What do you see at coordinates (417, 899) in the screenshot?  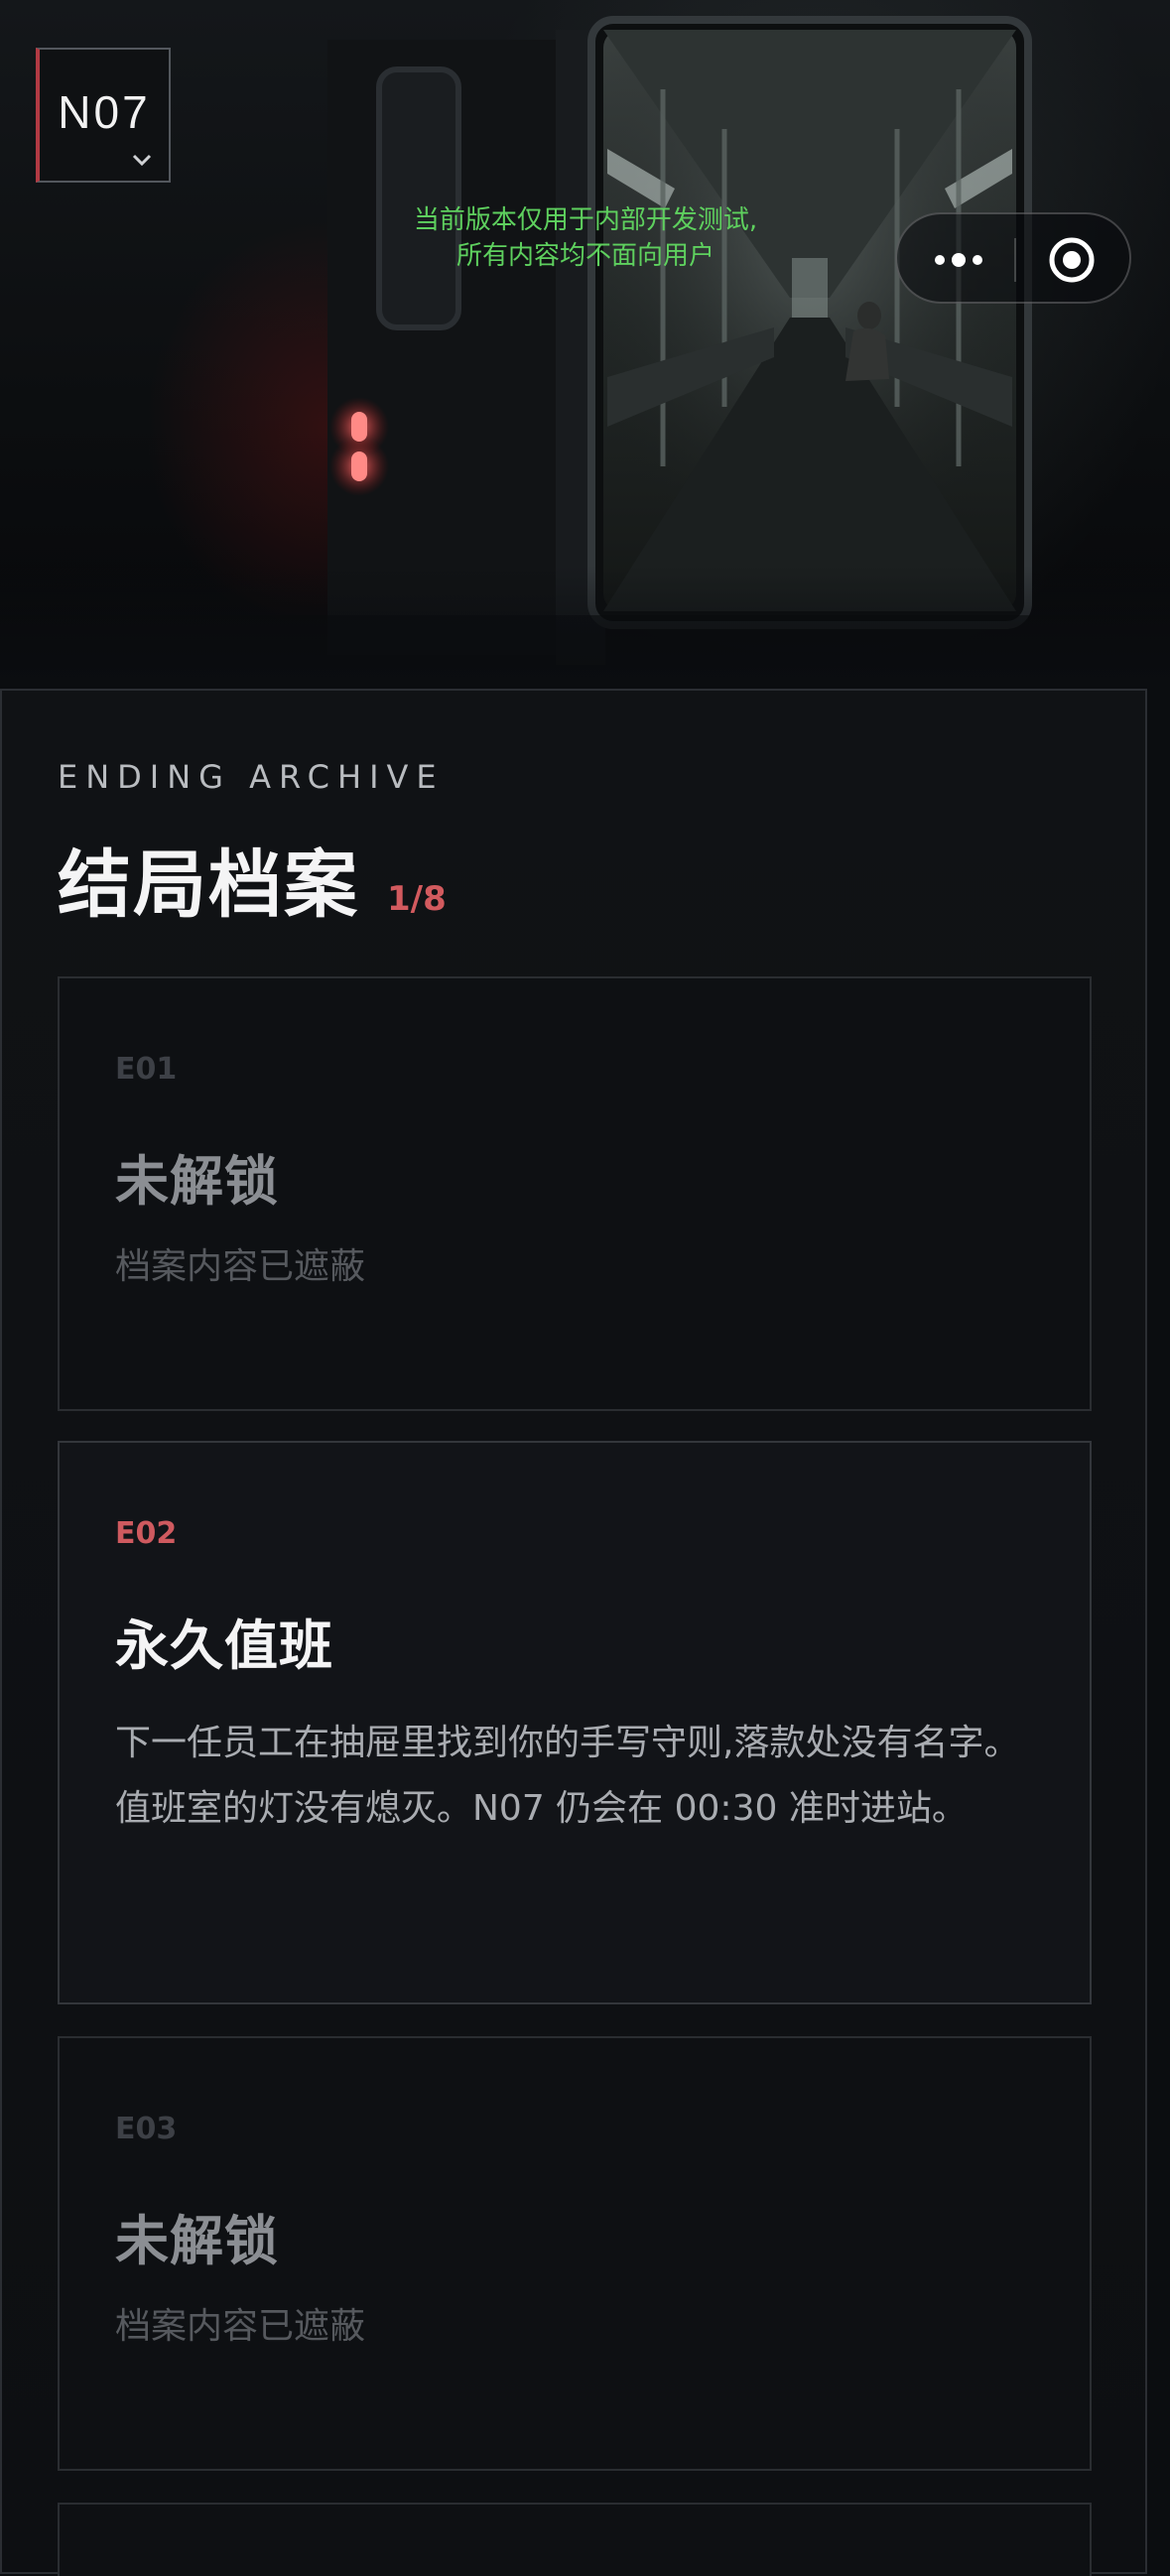 I see `unlock-progress: 1/8` at bounding box center [417, 899].